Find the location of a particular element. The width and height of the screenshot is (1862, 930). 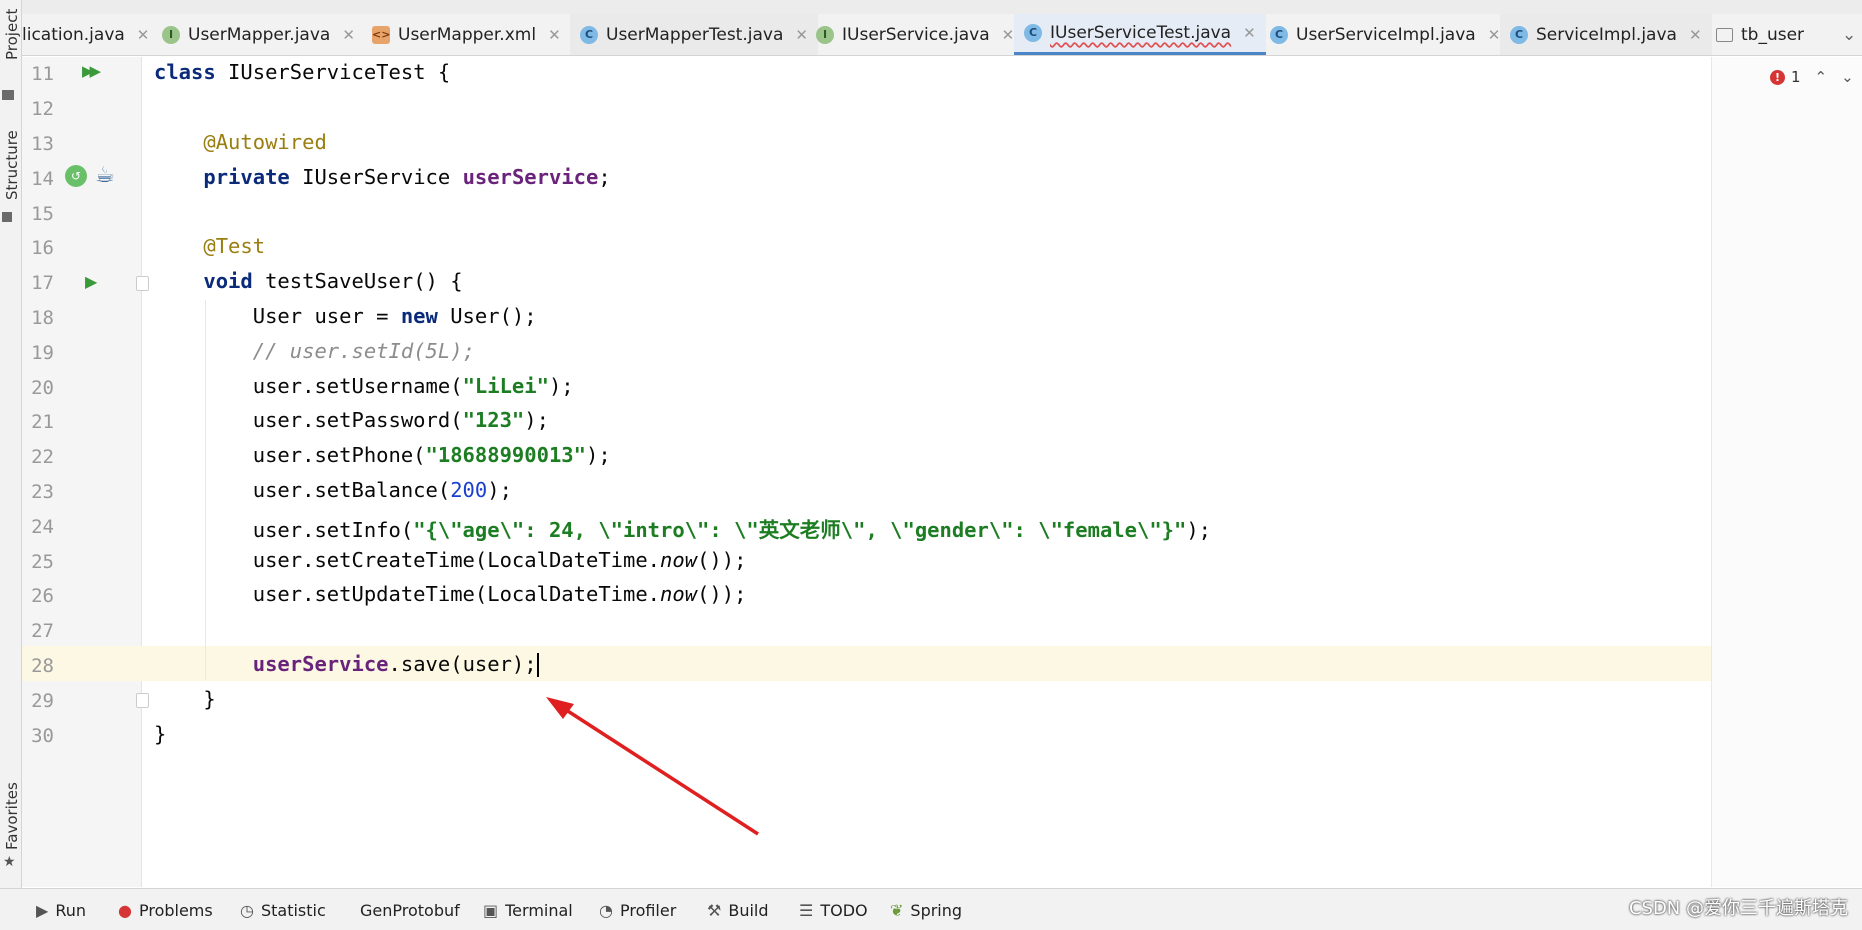

list-icon: ☰ is located at coordinates (806, 910).